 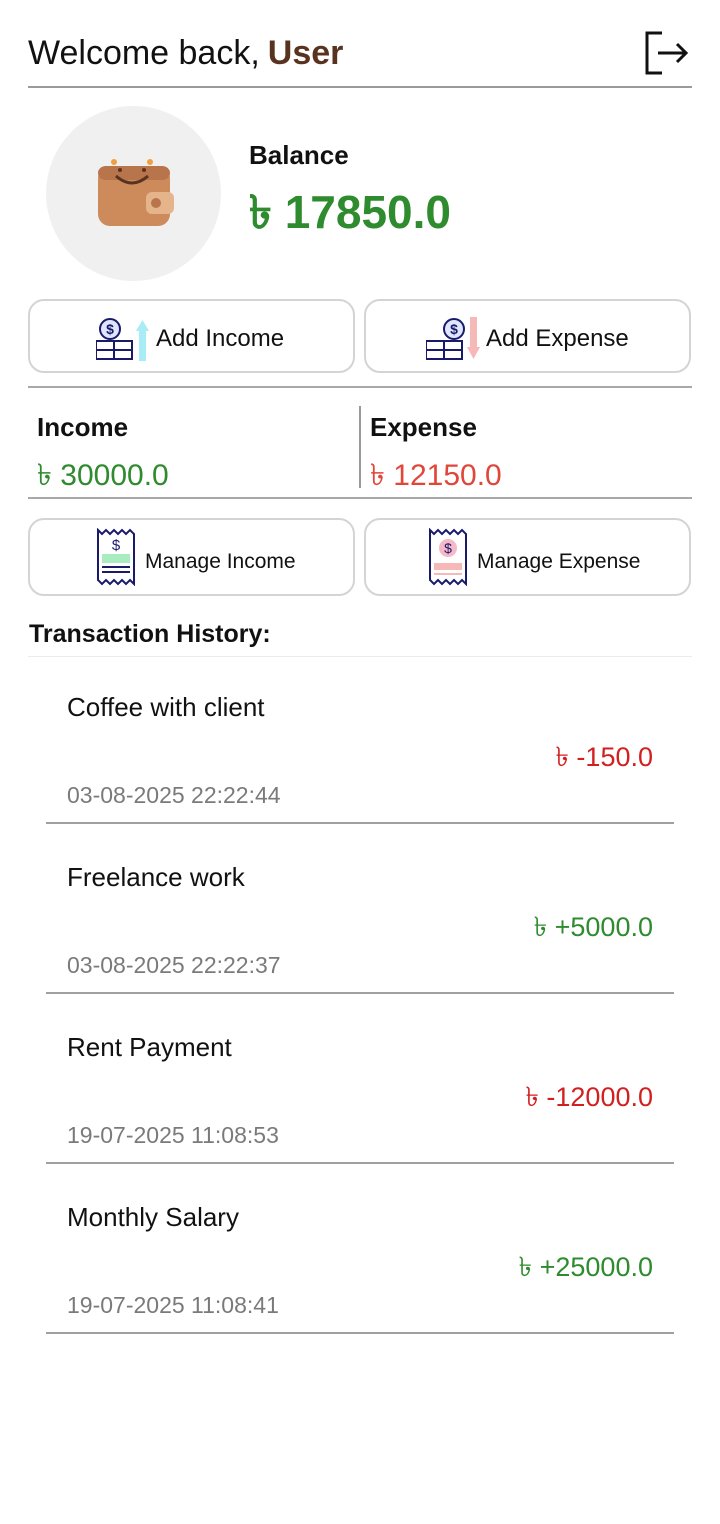 I want to click on transaction-title: Rent Payment, so click(x=149, y=1047).